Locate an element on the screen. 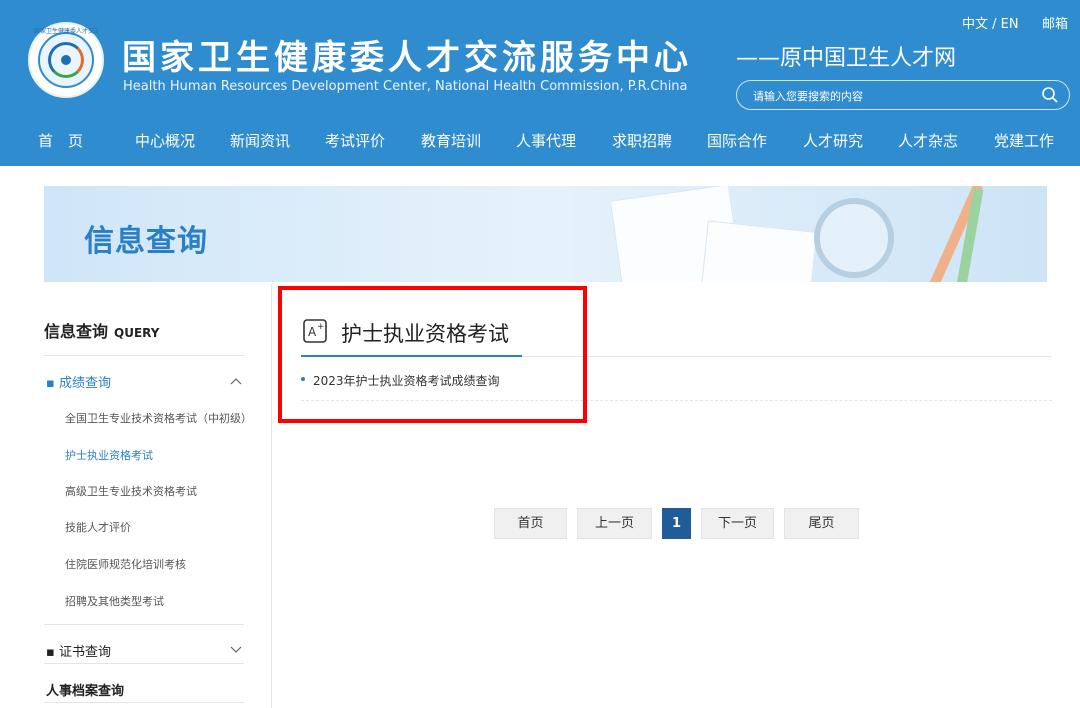 The width and height of the screenshot is (1080, 708). sidebar-title-cn: 信息查询 is located at coordinates (76, 331).